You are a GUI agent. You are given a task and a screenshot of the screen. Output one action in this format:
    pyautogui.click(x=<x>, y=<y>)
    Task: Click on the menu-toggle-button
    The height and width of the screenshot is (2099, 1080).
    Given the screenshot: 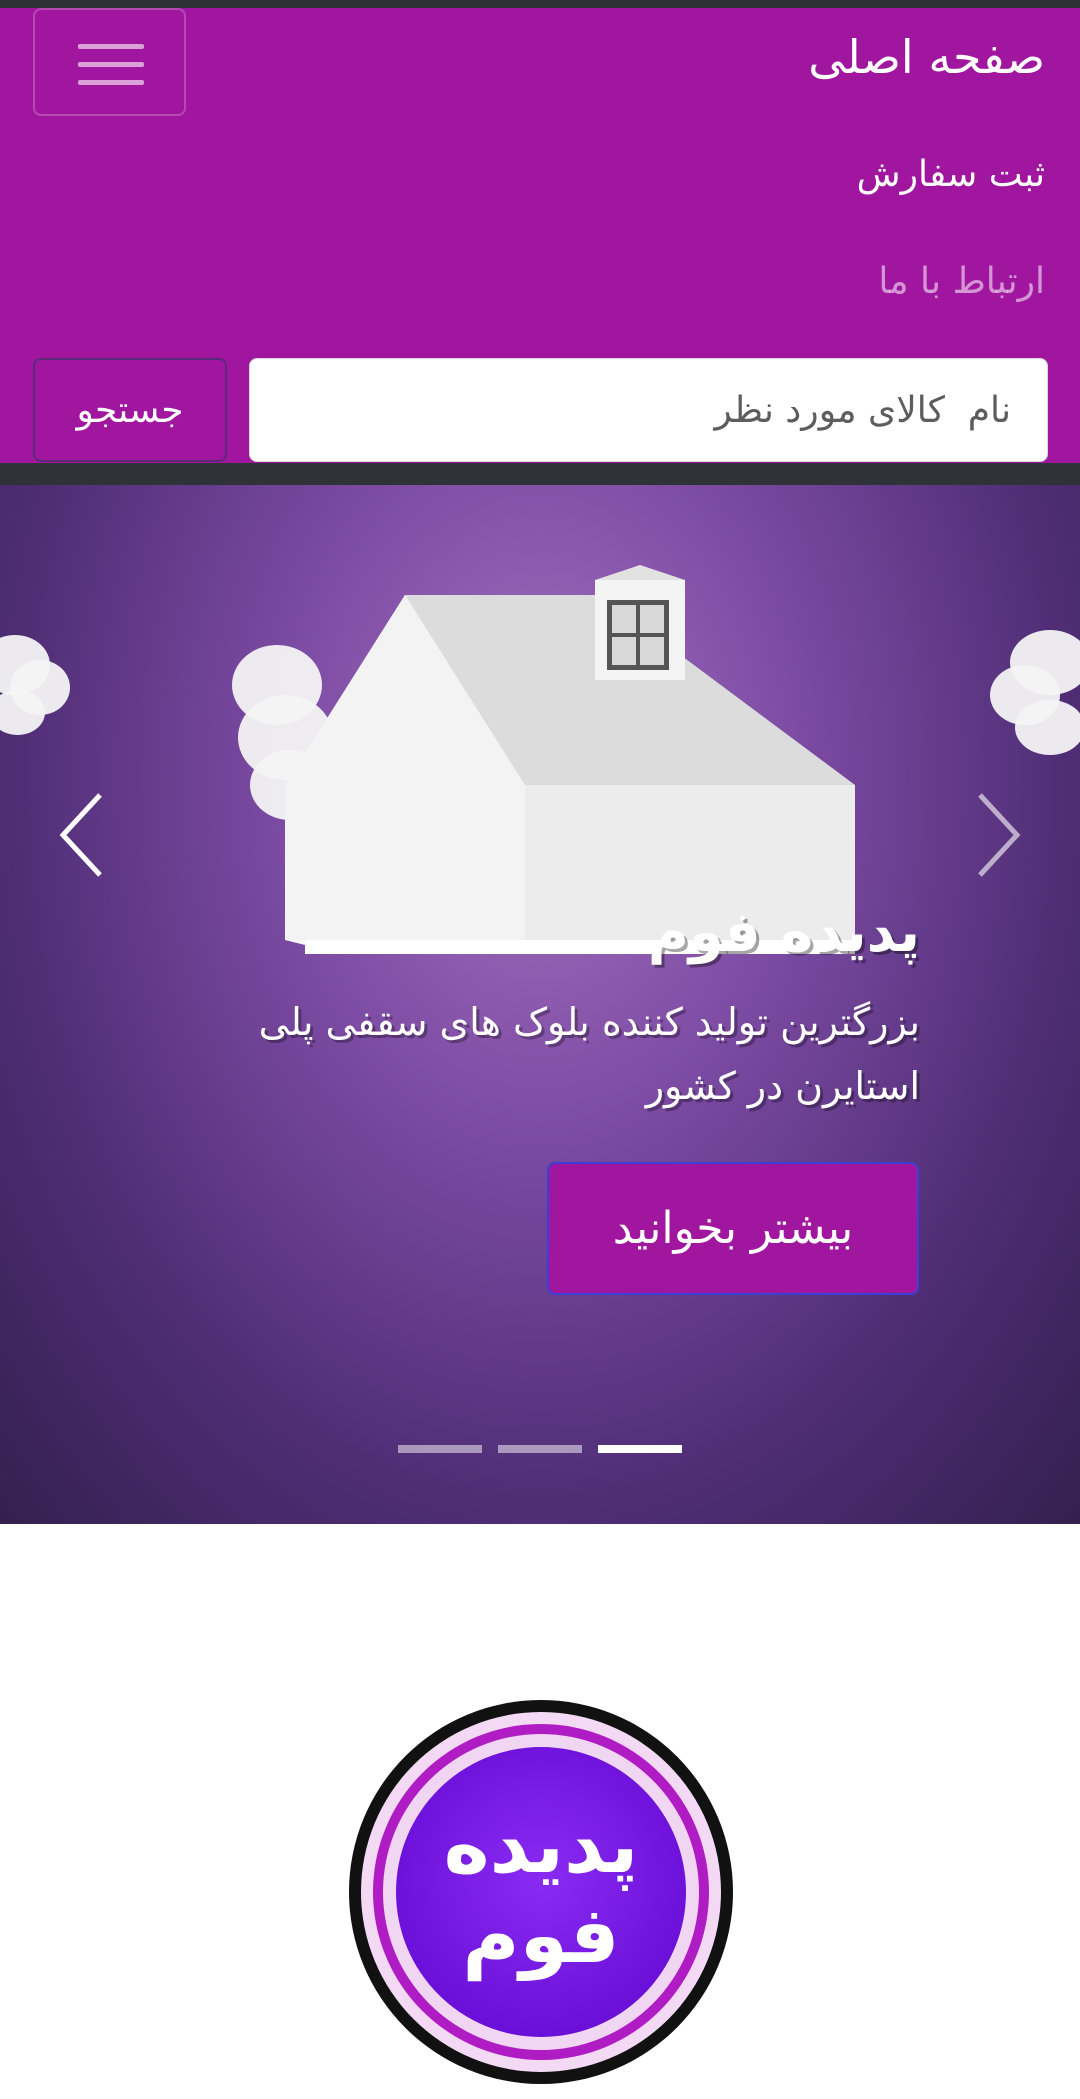 What is the action you would take?
    pyautogui.click(x=109, y=62)
    